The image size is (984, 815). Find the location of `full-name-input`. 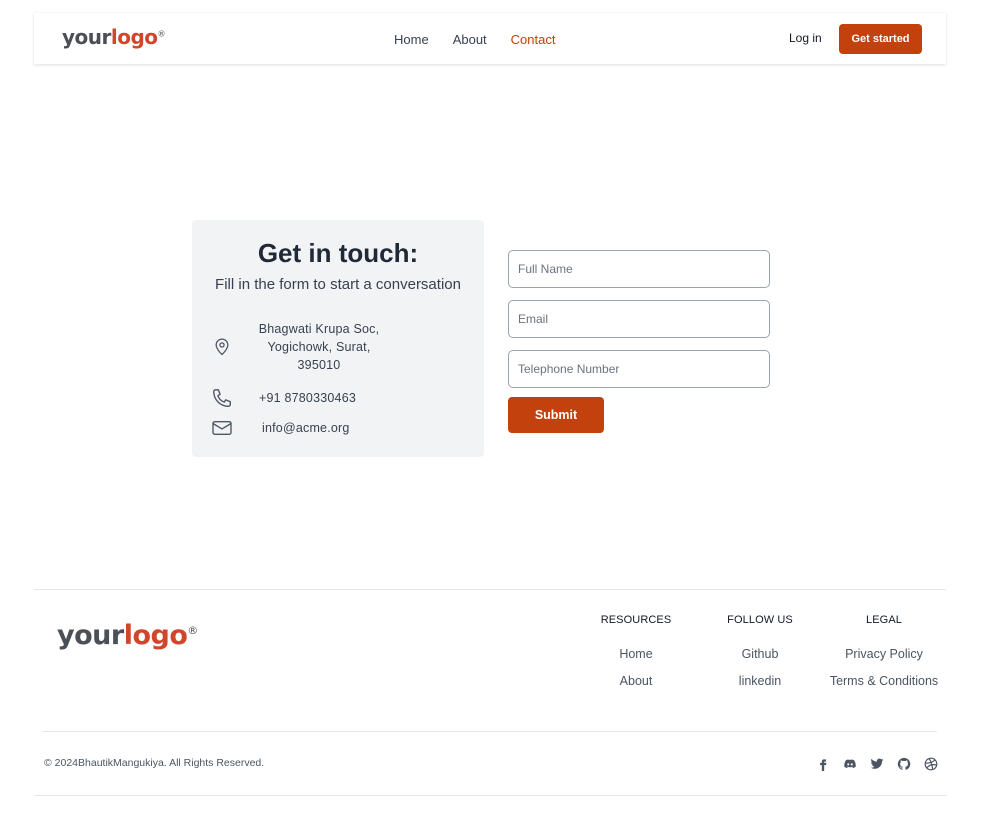

full-name-input is located at coordinates (639, 269).